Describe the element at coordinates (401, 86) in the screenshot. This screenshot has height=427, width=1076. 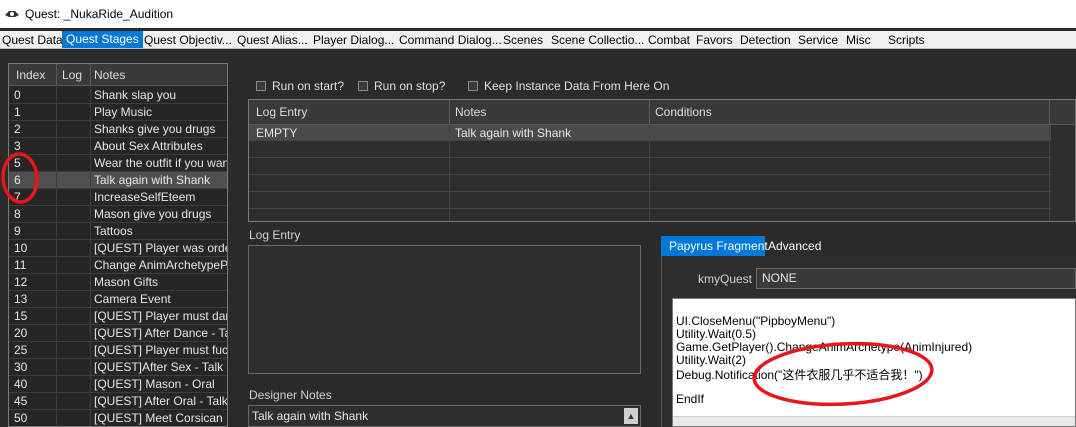
I see `run-on-stop-checkbox: Run on stop?` at that location.